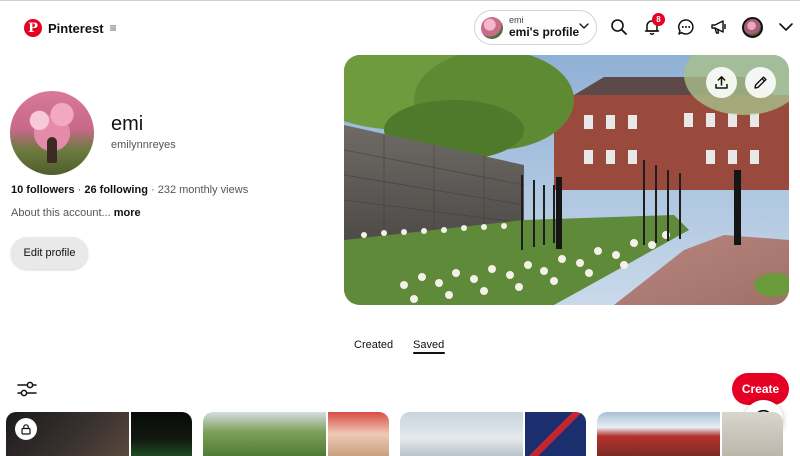 This screenshot has width=800, height=456. I want to click on chat-icon, so click(686, 27).